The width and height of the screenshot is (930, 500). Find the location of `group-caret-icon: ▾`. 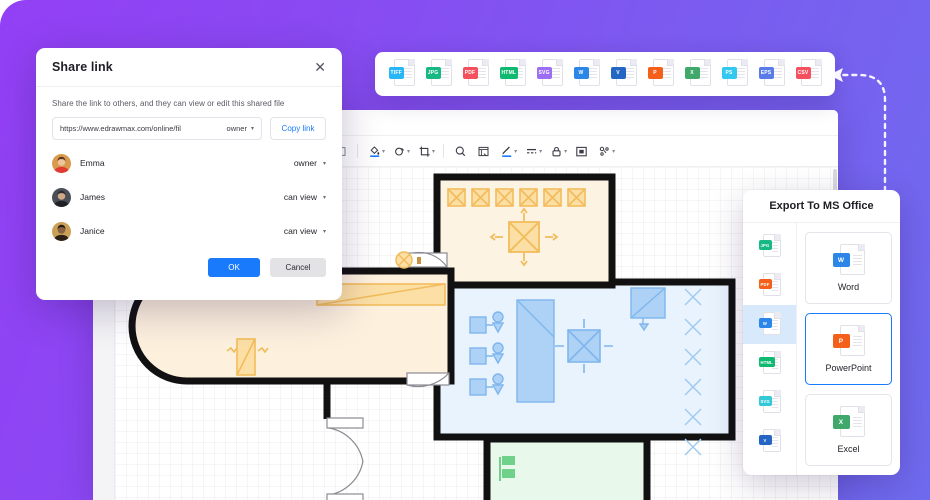

group-caret-icon: ▾ is located at coordinates (613, 151).